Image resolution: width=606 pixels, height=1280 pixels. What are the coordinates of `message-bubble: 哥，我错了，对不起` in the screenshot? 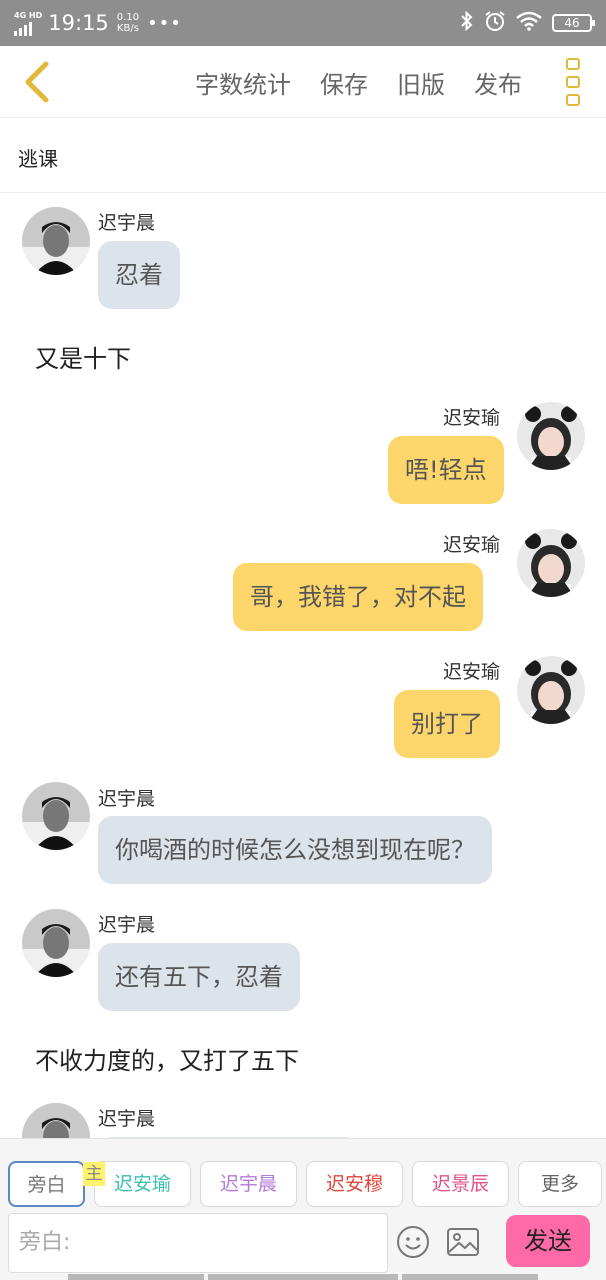 It's located at (358, 597).